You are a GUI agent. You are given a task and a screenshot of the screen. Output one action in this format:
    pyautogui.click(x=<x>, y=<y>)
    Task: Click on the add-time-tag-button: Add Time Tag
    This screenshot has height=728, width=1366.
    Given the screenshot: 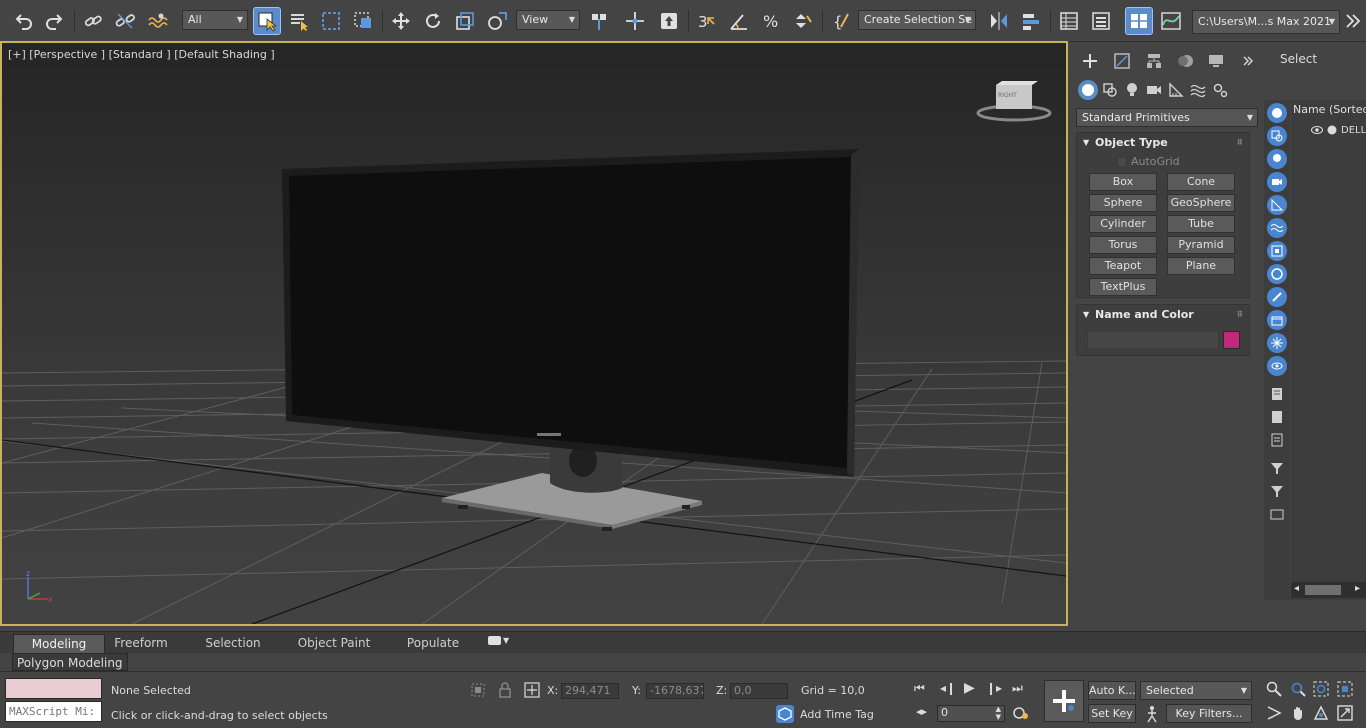 What is the action you would take?
    pyautogui.click(x=825, y=714)
    